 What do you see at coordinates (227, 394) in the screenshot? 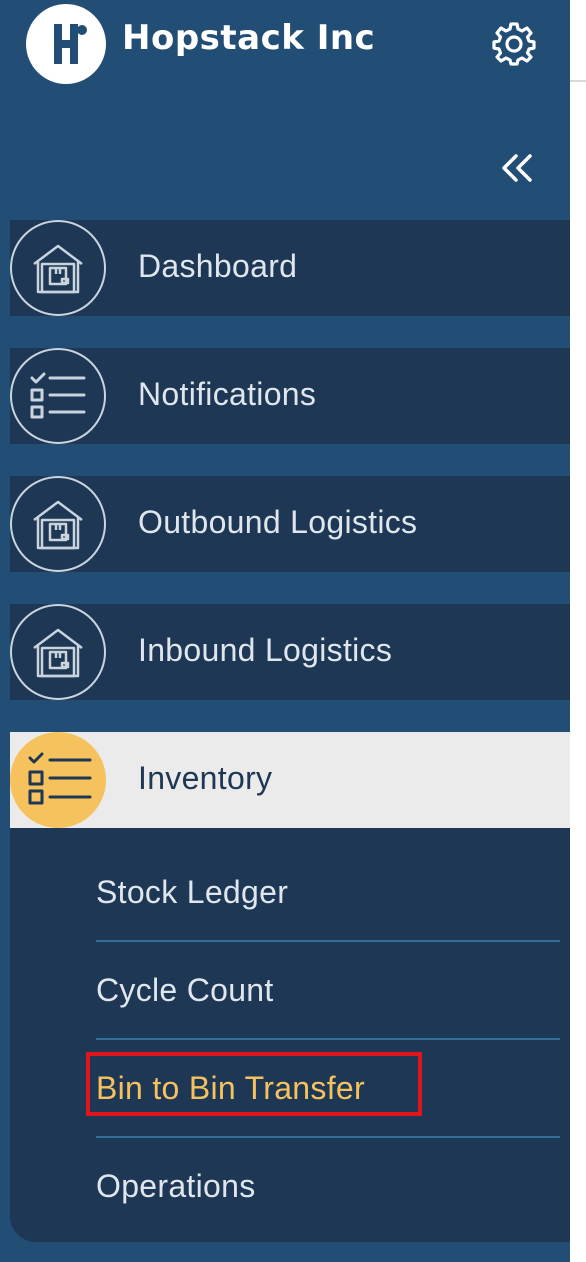
I see `nav-item-label: Notifications` at bounding box center [227, 394].